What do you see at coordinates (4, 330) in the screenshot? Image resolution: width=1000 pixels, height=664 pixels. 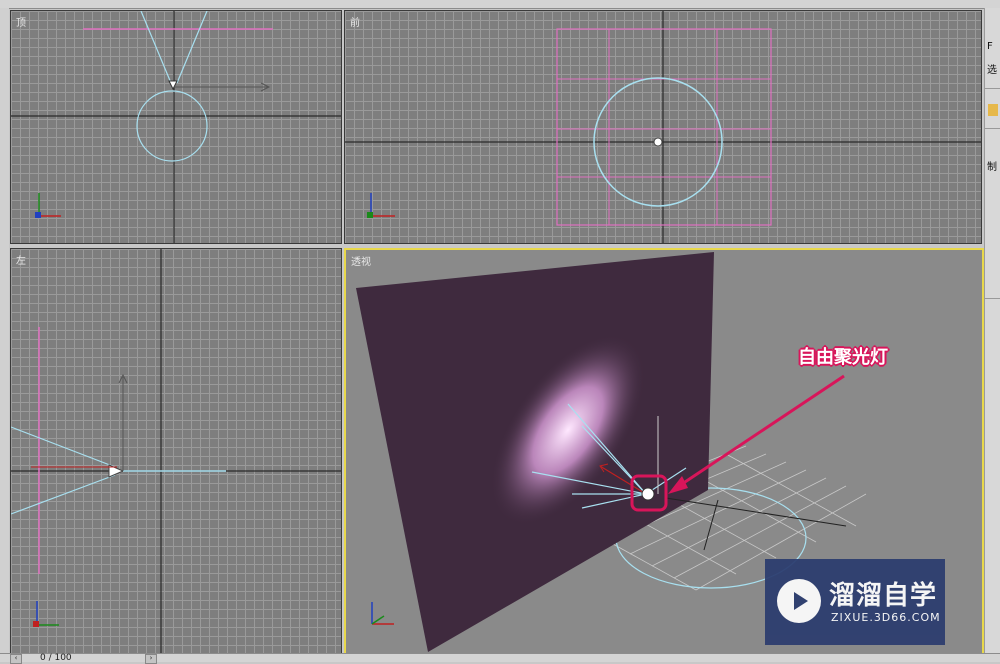 I see `left-toolbar-strip` at bounding box center [4, 330].